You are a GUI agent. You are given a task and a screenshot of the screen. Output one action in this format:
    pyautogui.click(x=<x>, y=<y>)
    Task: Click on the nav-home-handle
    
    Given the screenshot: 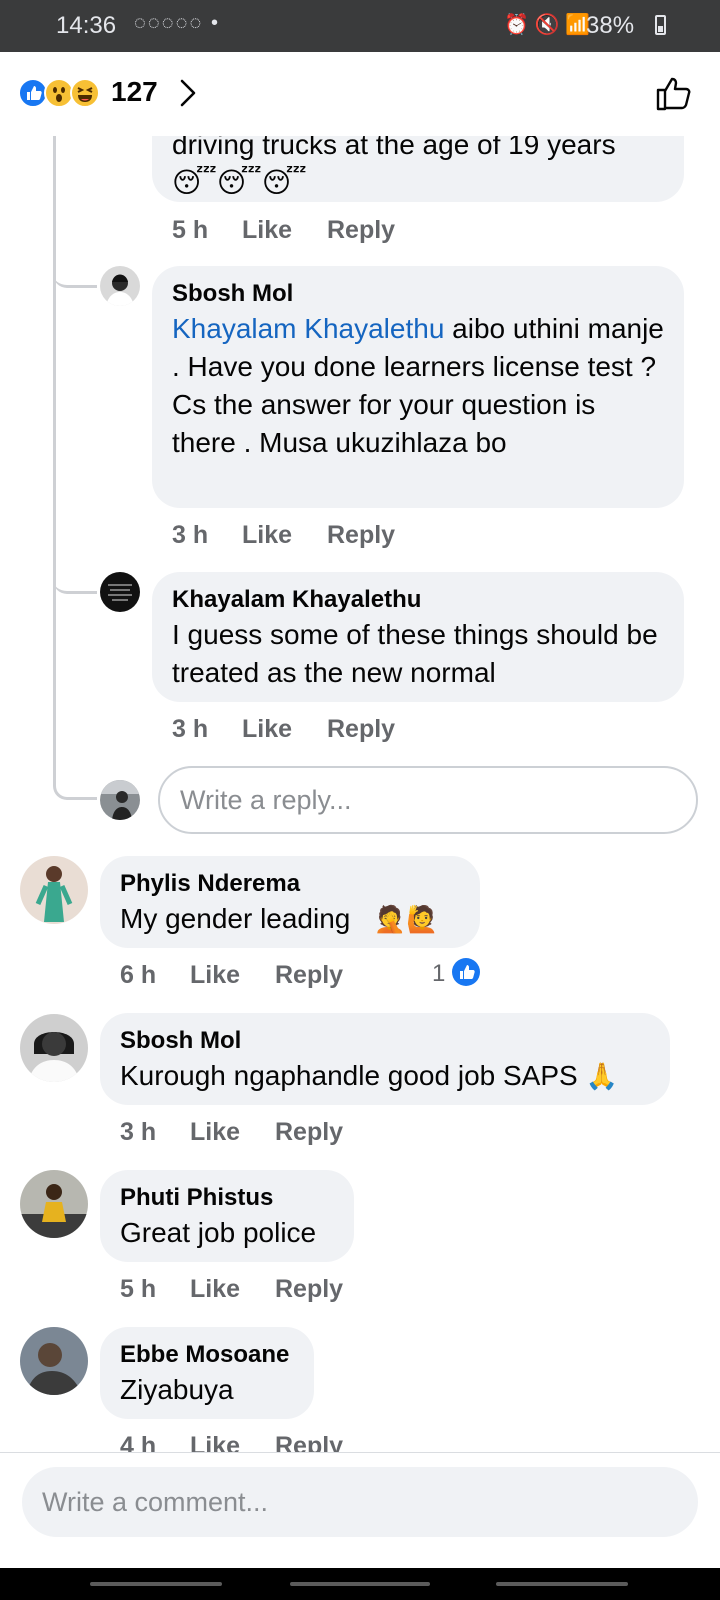 What is the action you would take?
    pyautogui.click(x=360, y=1584)
    